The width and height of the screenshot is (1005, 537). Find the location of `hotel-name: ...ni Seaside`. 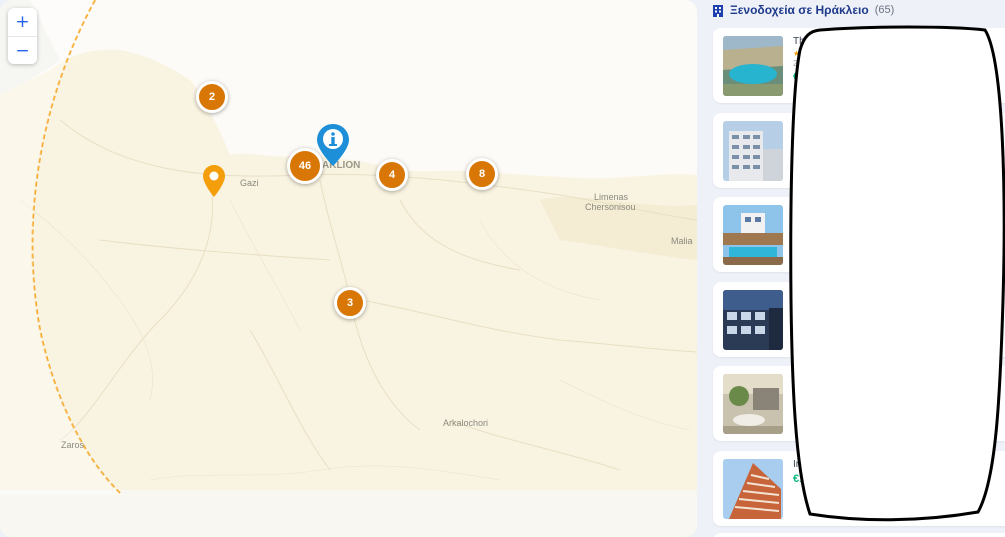

hotel-name: ...ni Seaside is located at coordinates (821, 210).